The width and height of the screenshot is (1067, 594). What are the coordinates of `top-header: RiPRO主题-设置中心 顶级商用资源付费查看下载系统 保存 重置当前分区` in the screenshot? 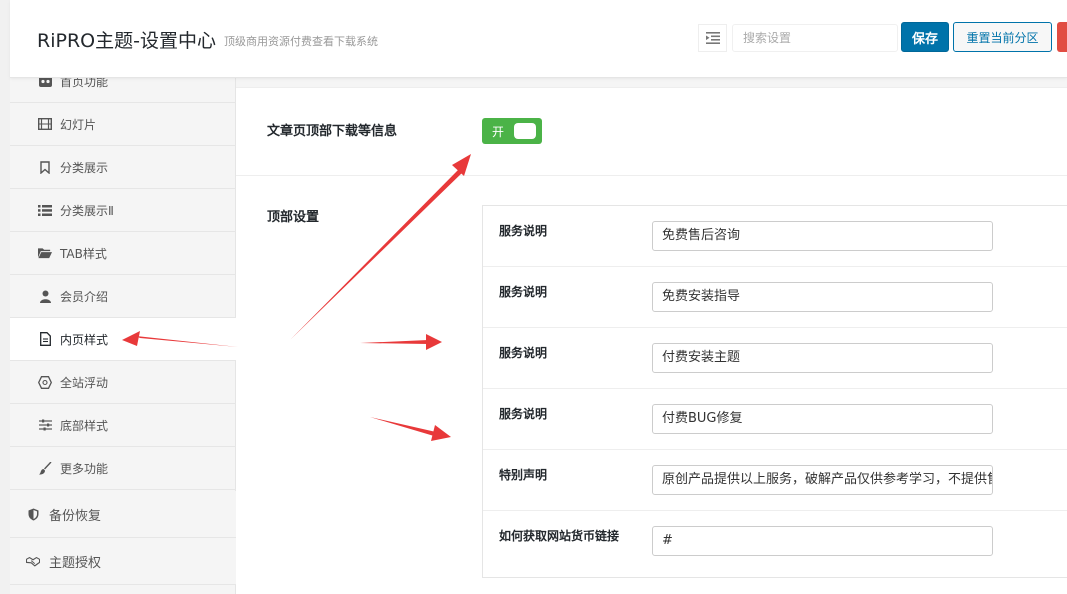 It's located at (538, 39).